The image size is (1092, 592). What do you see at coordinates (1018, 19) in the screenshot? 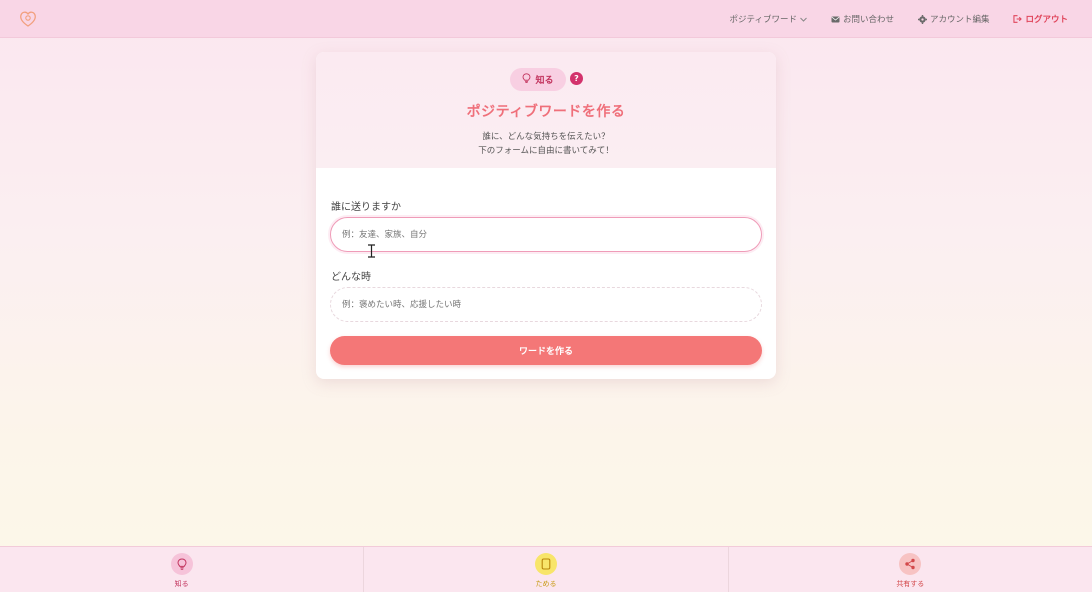
I see `logout-icon` at bounding box center [1018, 19].